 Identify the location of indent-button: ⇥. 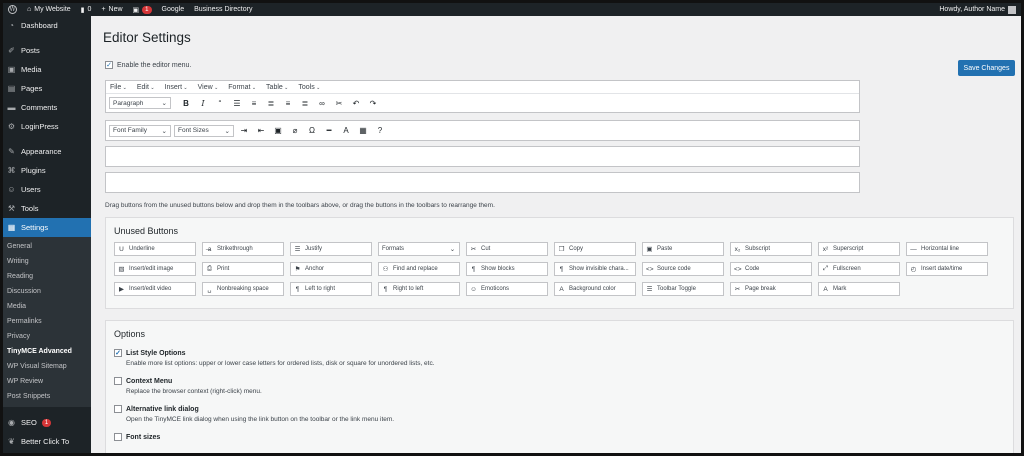
(244, 131).